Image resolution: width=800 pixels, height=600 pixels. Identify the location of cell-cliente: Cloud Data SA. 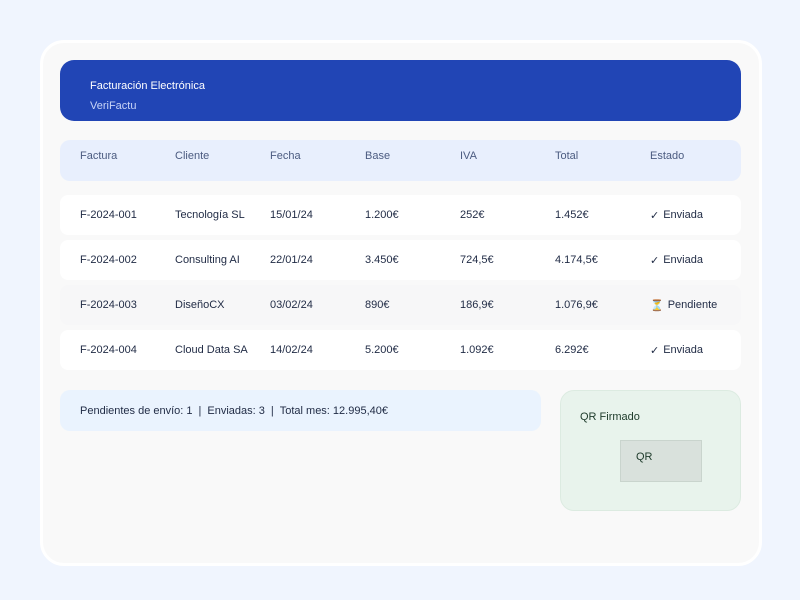
(211, 350).